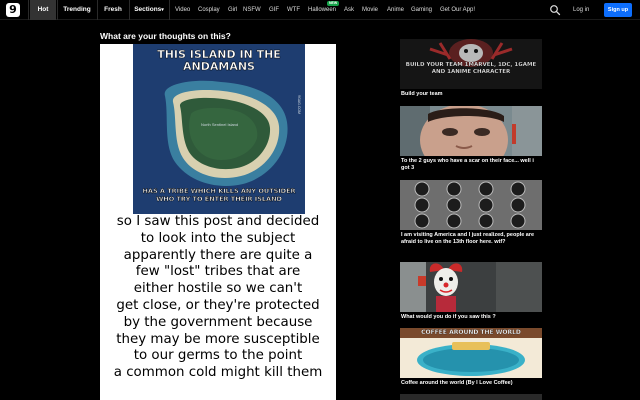  I want to click on tab-trending: Trending, so click(77, 10).